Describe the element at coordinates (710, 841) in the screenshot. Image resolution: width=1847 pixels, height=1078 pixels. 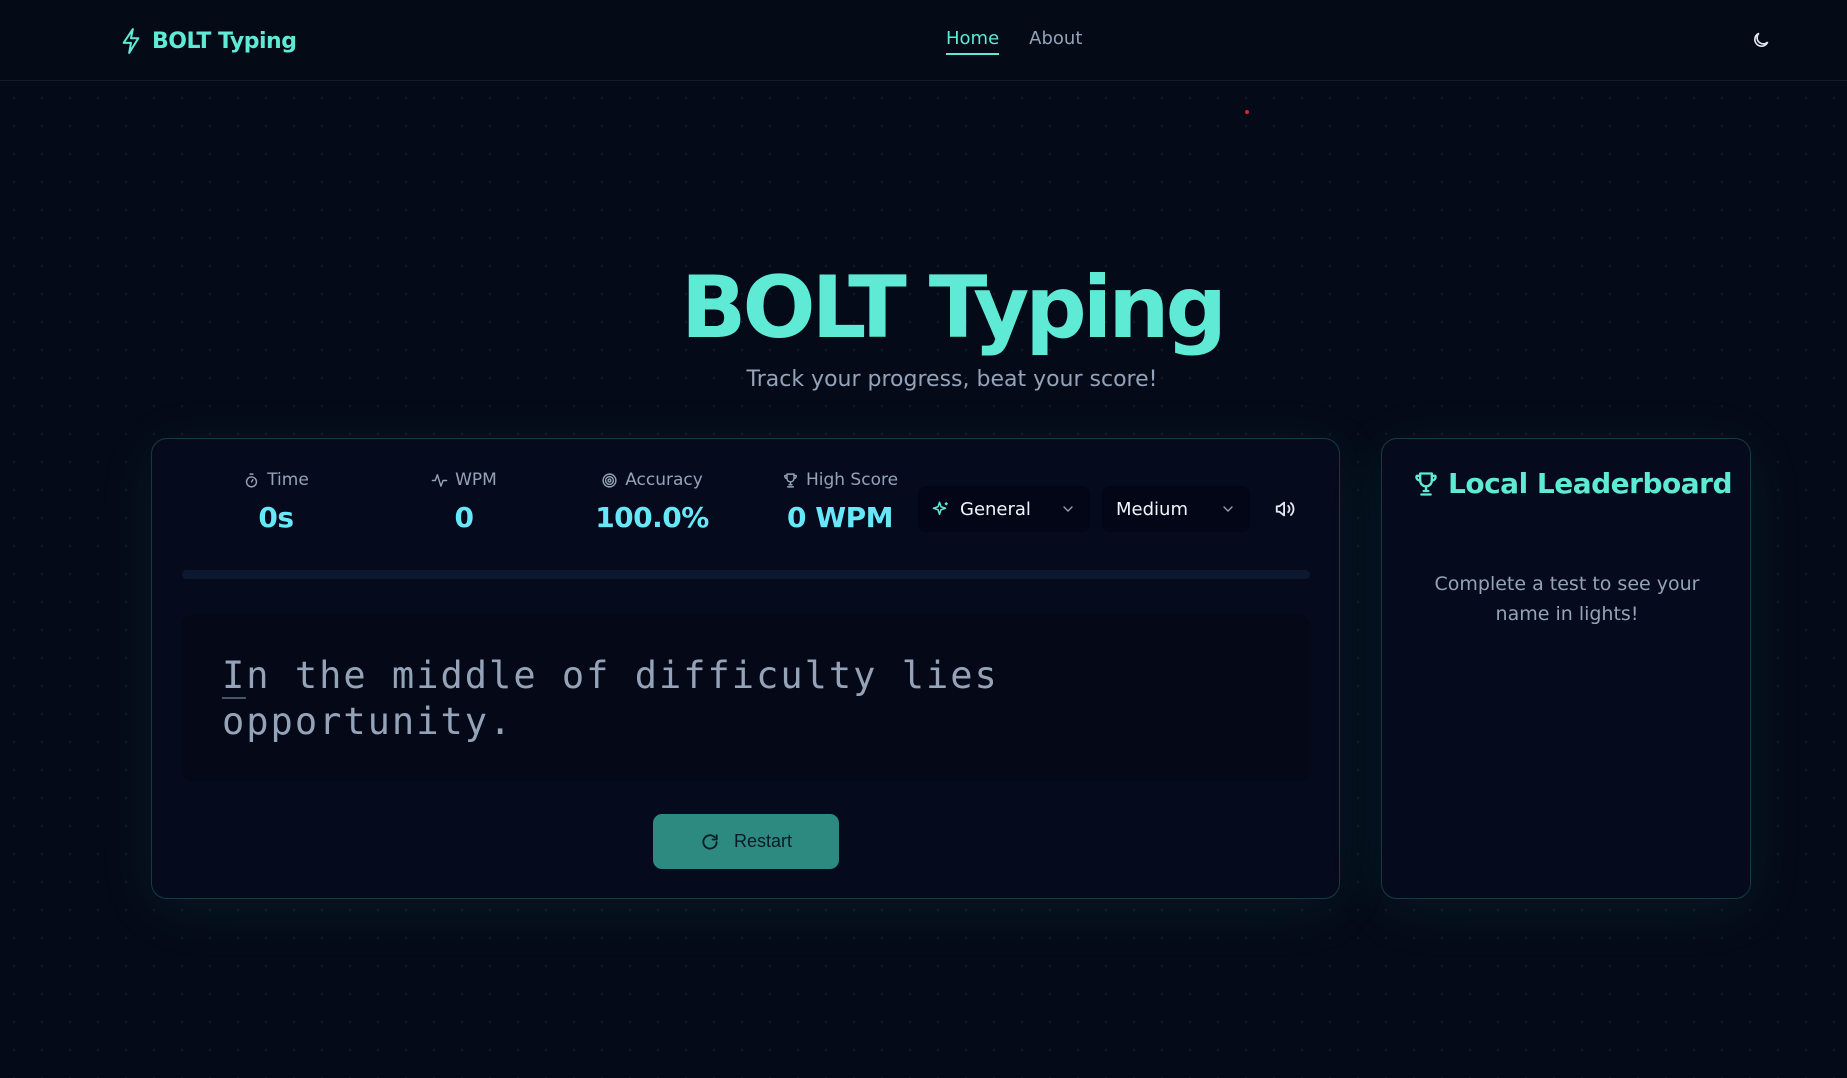
I see `refresh-icon` at that location.